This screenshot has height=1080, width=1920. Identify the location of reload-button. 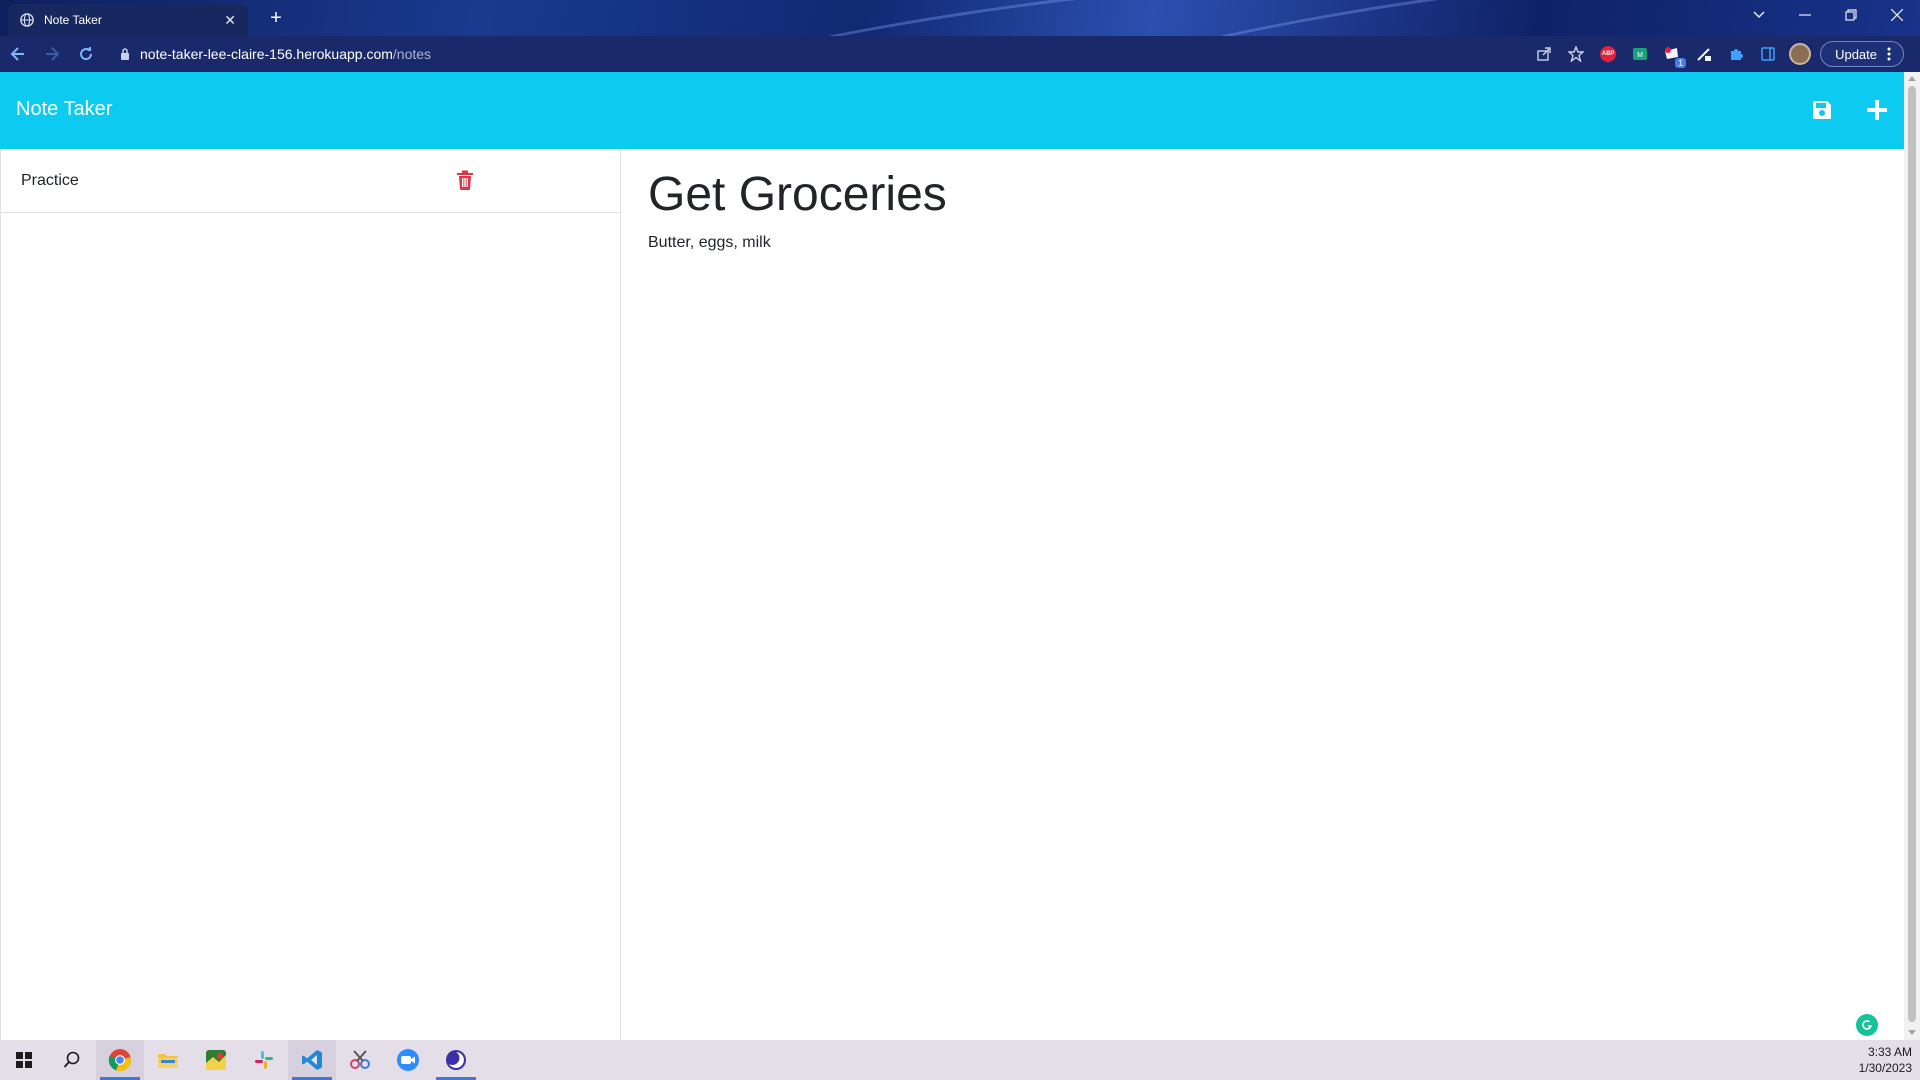
(86, 54).